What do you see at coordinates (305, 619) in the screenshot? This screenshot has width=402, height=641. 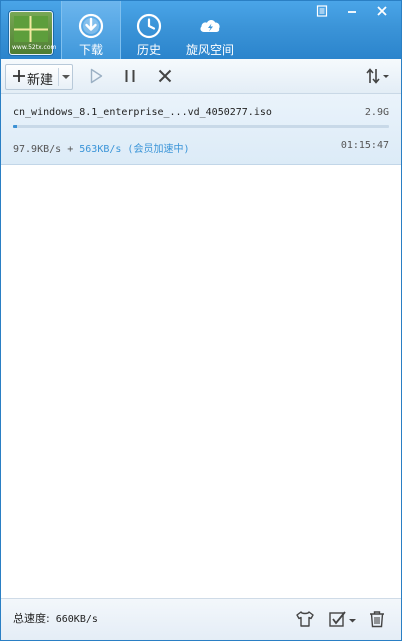 I see `skin-icon` at bounding box center [305, 619].